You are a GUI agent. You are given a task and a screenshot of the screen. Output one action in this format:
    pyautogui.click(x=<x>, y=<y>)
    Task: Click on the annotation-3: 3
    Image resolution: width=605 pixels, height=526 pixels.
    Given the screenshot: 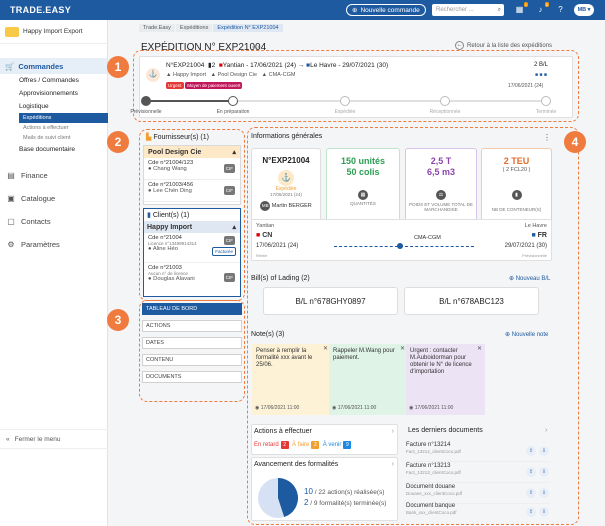 What is the action you would take?
    pyautogui.click(x=118, y=320)
    